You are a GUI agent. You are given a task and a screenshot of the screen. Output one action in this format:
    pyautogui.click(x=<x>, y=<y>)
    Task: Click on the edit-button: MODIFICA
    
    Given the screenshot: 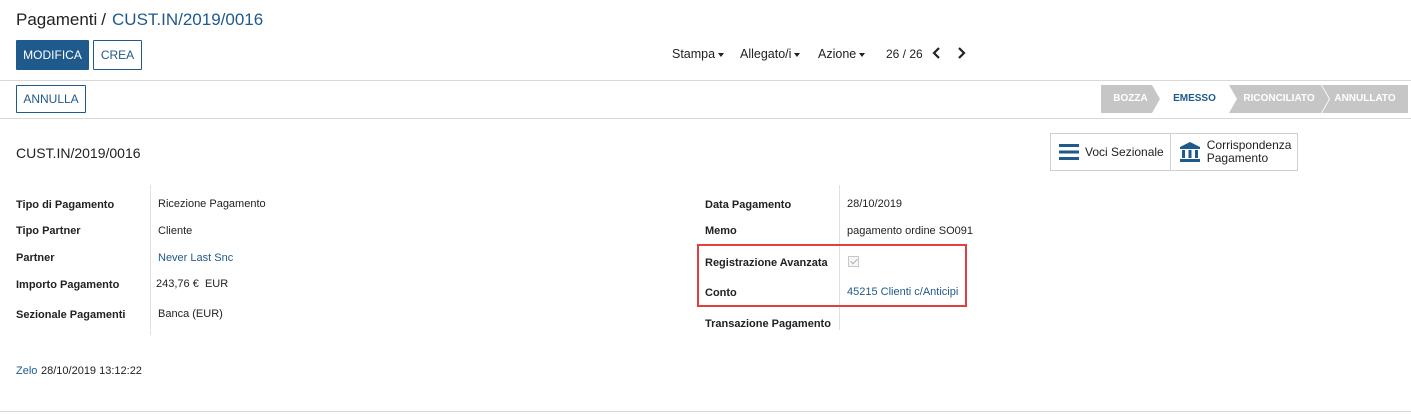 What is the action you would take?
    pyautogui.click(x=52, y=55)
    